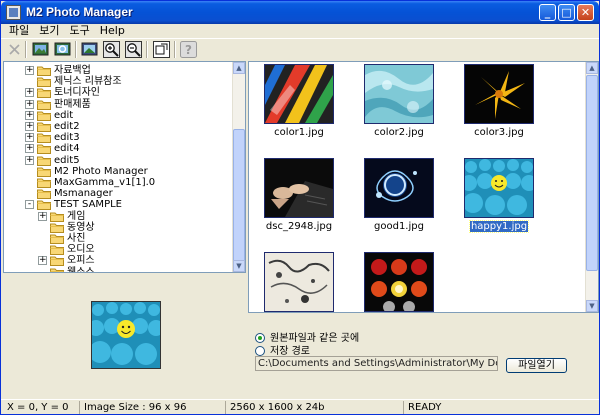 The height and width of the screenshot is (415, 600). I want to click on tree-item: 동영상, so click(118, 227).